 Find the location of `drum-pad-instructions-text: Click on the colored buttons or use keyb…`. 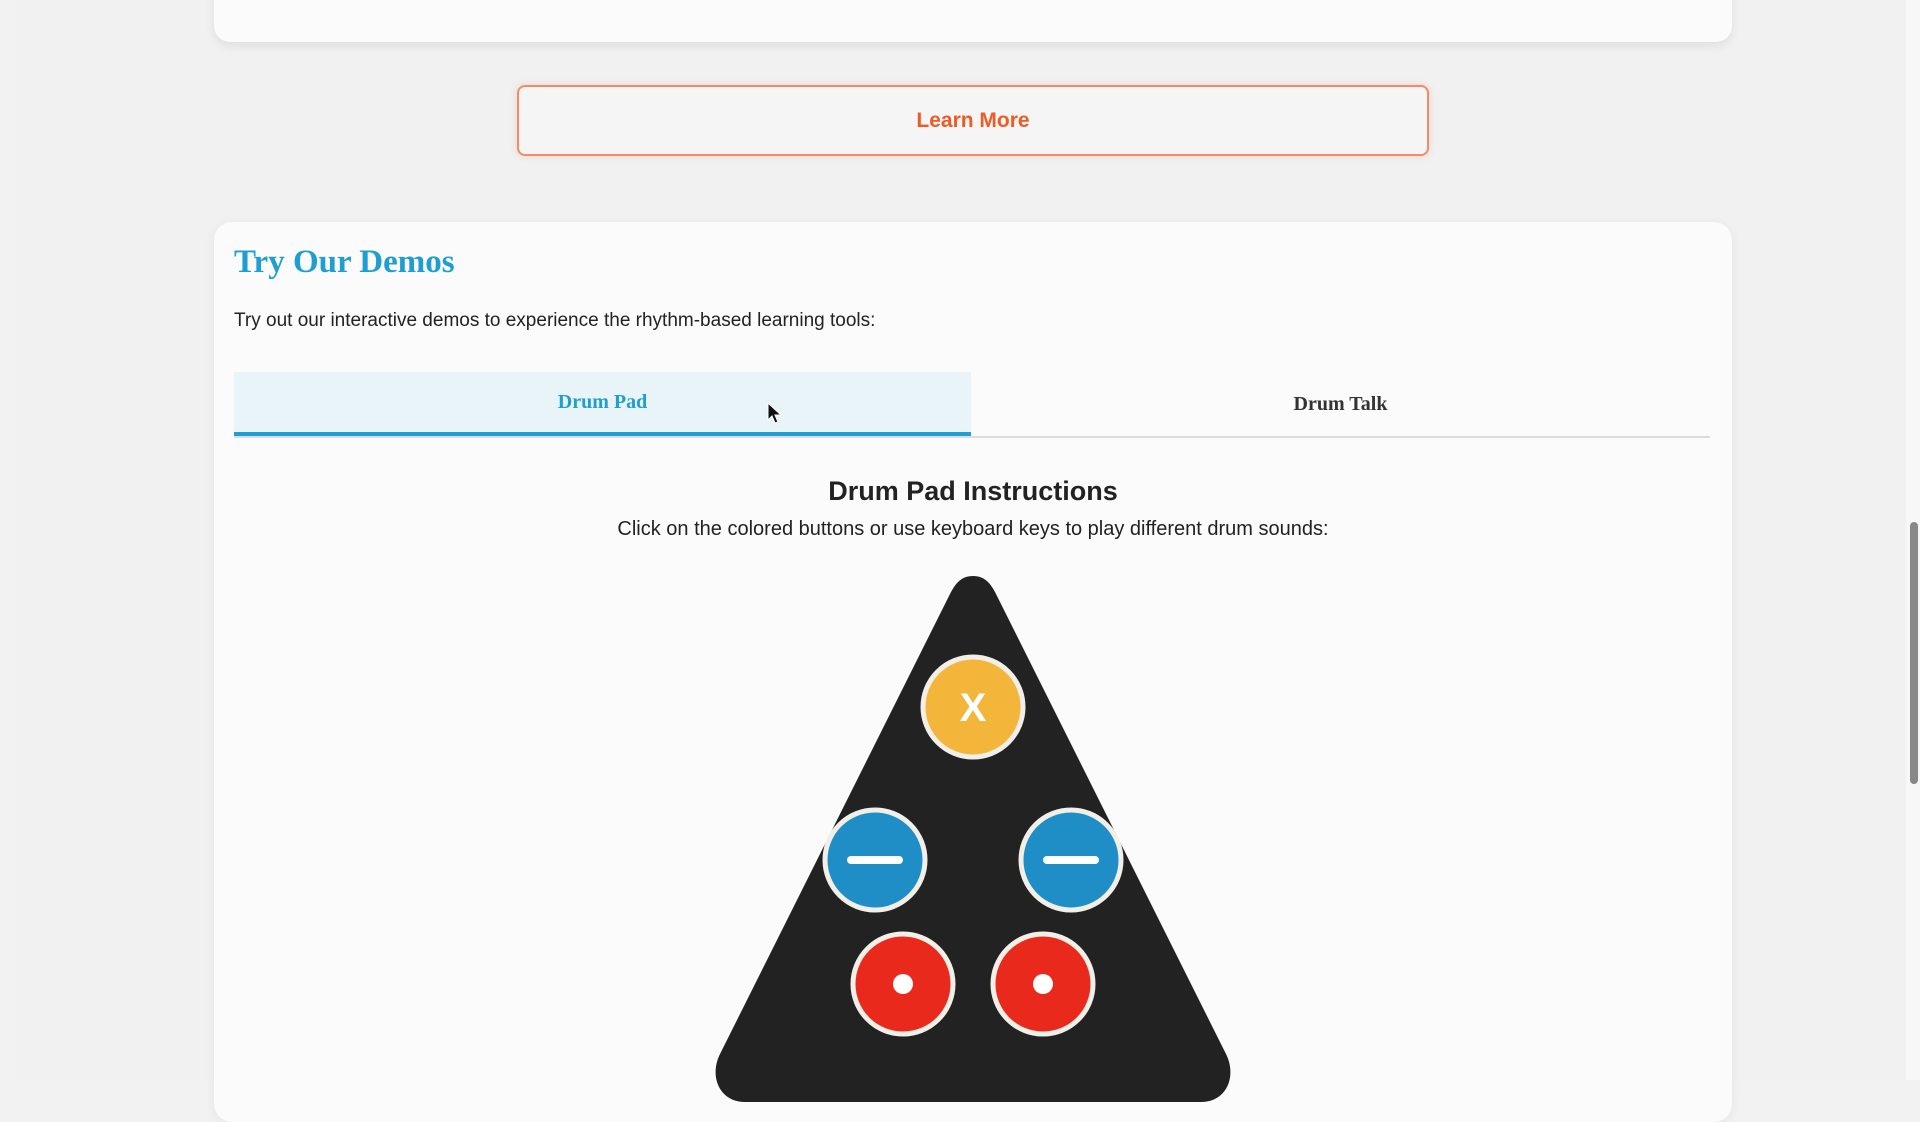

drum-pad-instructions-text: Click on the colored buttons or use keyb… is located at coordinates (973, 529).